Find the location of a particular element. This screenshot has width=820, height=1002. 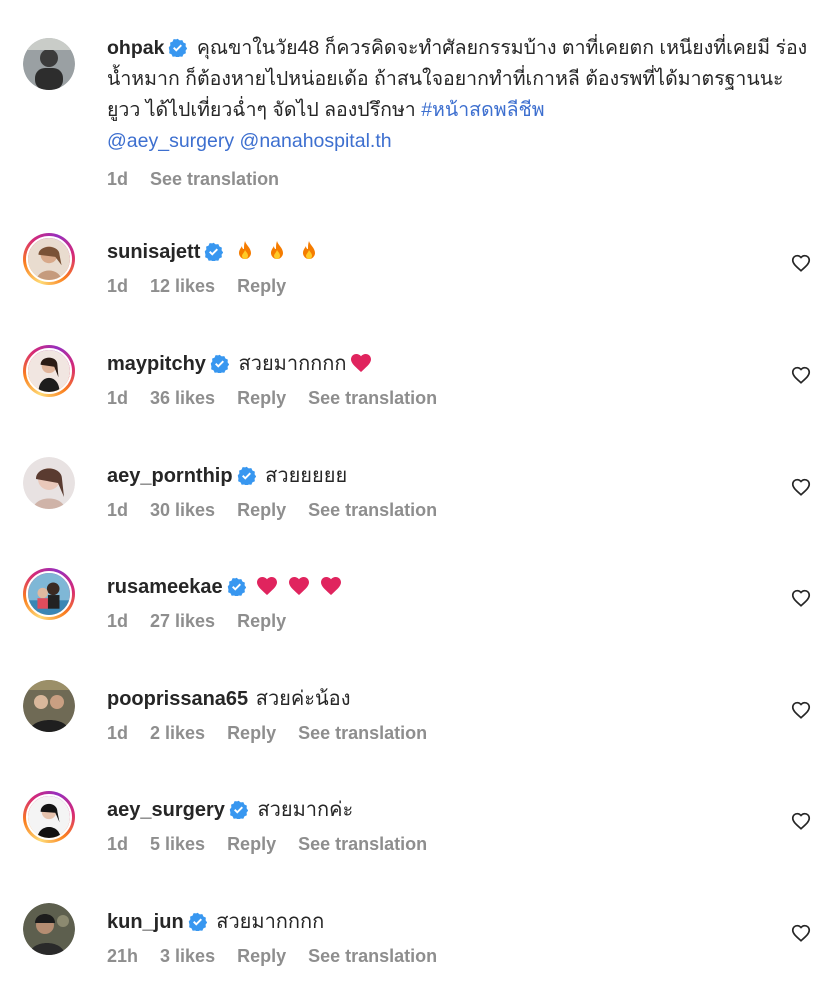

timestamp: 21h is located at coordinates (123, 956).